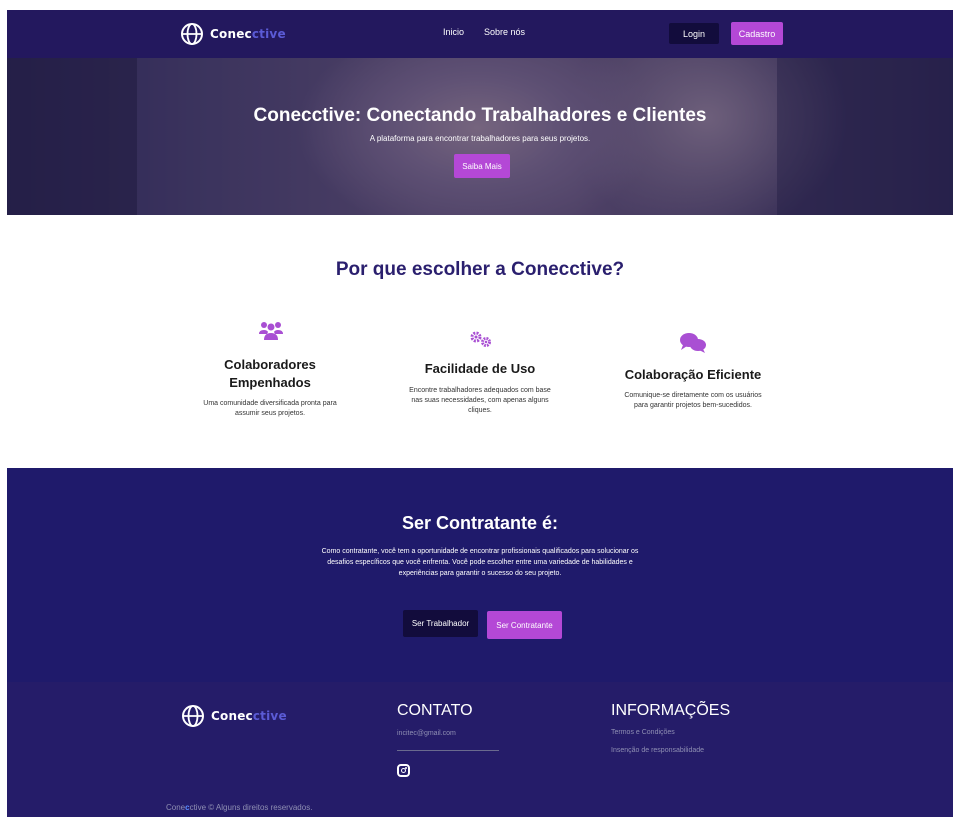 Image resolution: width=953 pixels, height=817 pixels. Describe the element at coordinates (643, 732) in the screenshot. I see `terms-link: Termos e Condições` at that location.